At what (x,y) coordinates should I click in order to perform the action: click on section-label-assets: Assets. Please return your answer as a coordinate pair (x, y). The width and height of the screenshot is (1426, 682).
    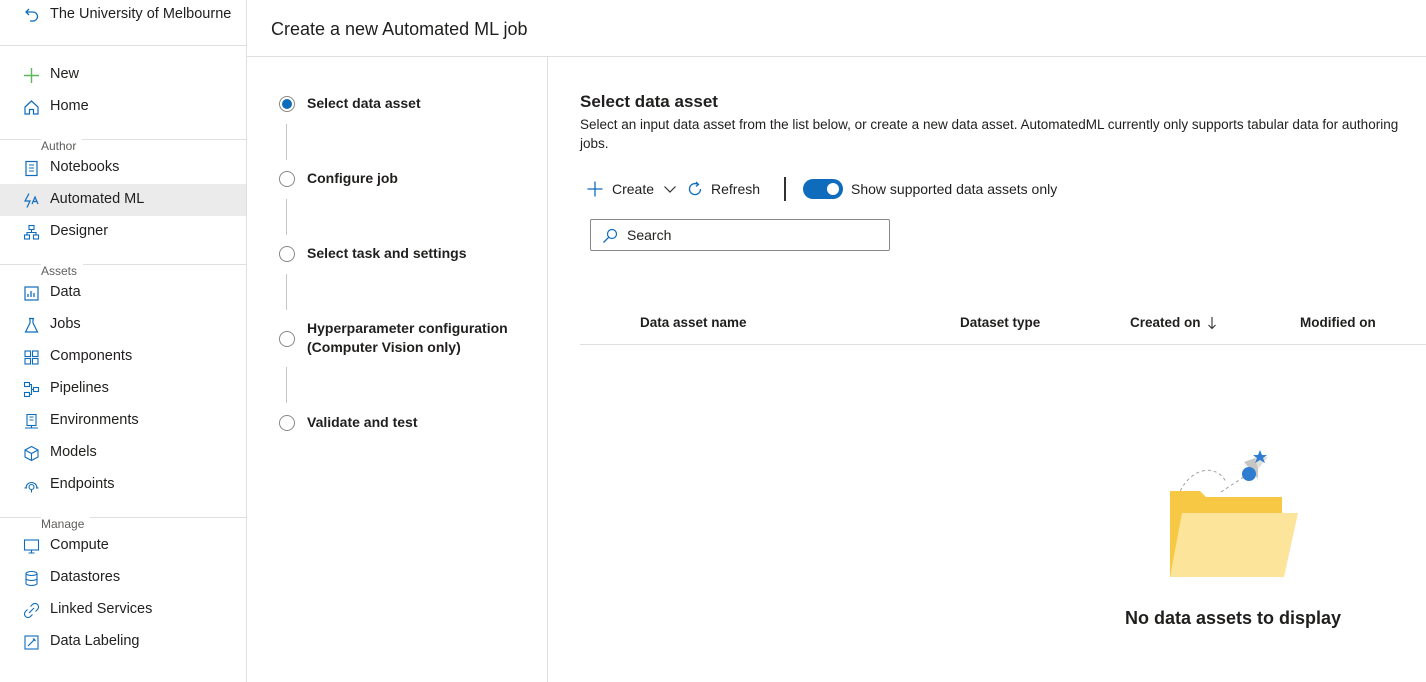
    Looking at the image, I should click on (62, 271).